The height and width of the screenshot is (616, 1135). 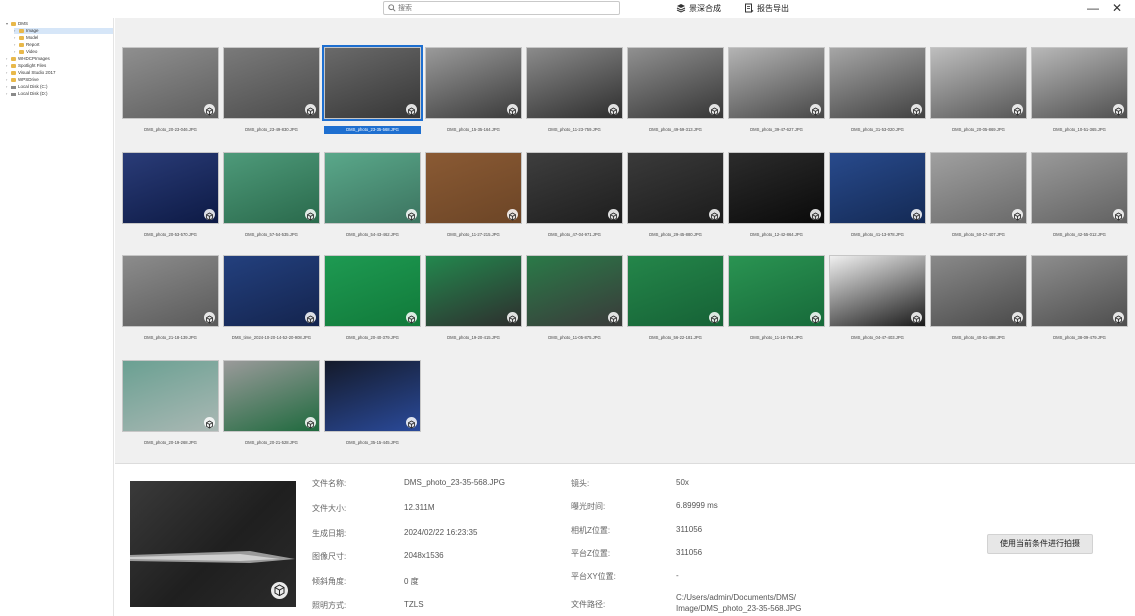 I want to click on gallery-tile: DMS_photo_57-54-535.JPG, so click(x=271, y=203).